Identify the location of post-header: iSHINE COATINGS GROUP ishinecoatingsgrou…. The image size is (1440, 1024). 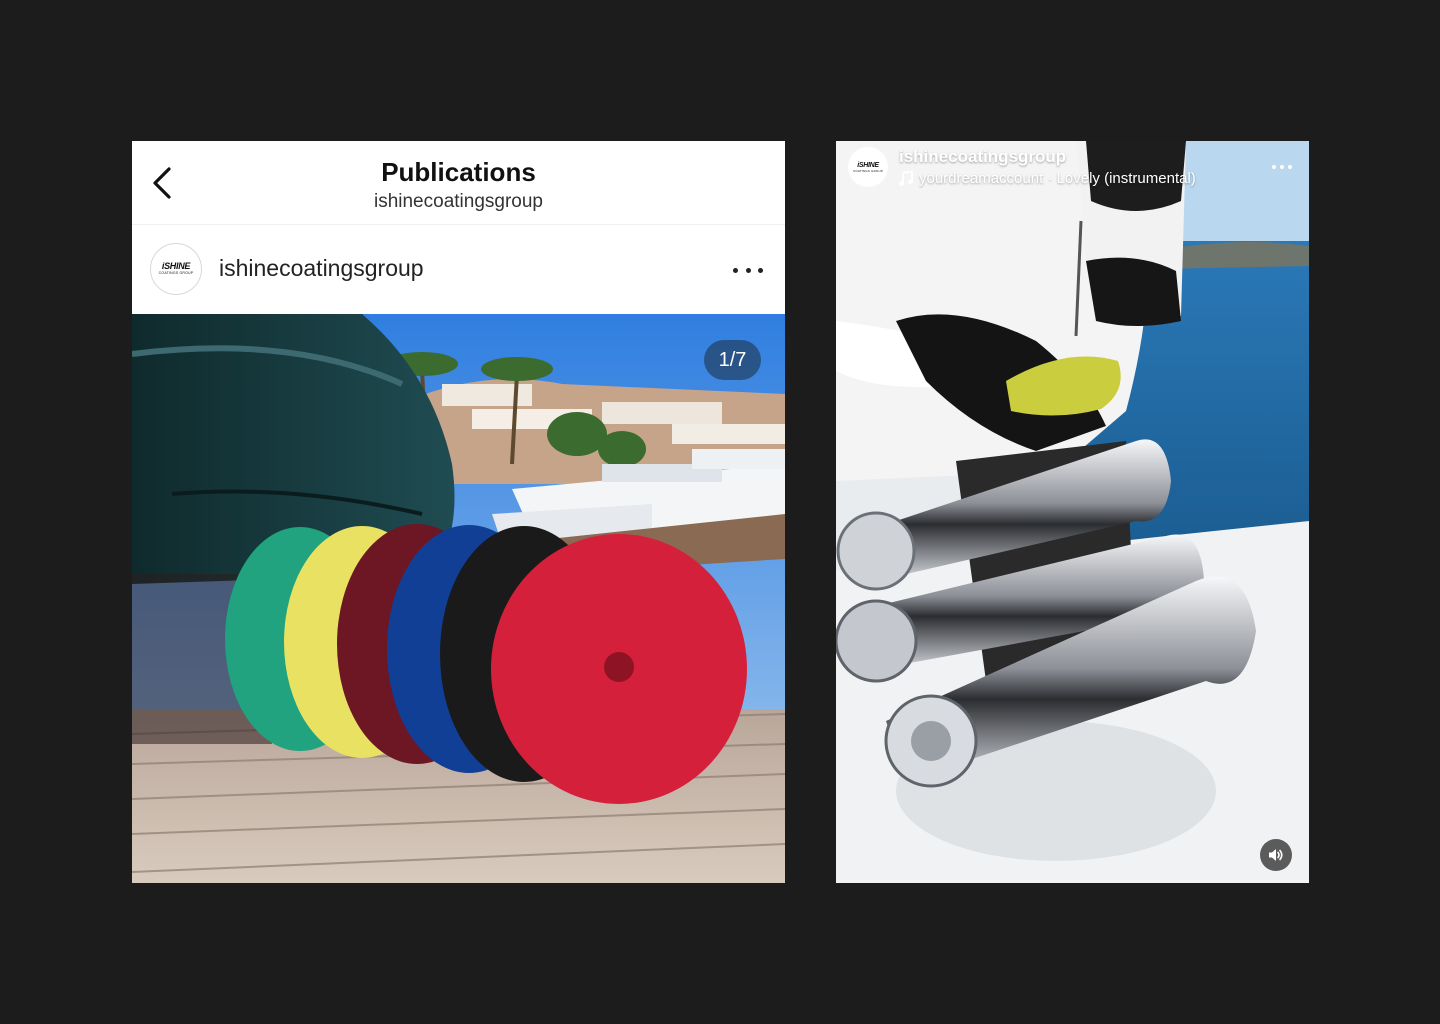
(458, 269).